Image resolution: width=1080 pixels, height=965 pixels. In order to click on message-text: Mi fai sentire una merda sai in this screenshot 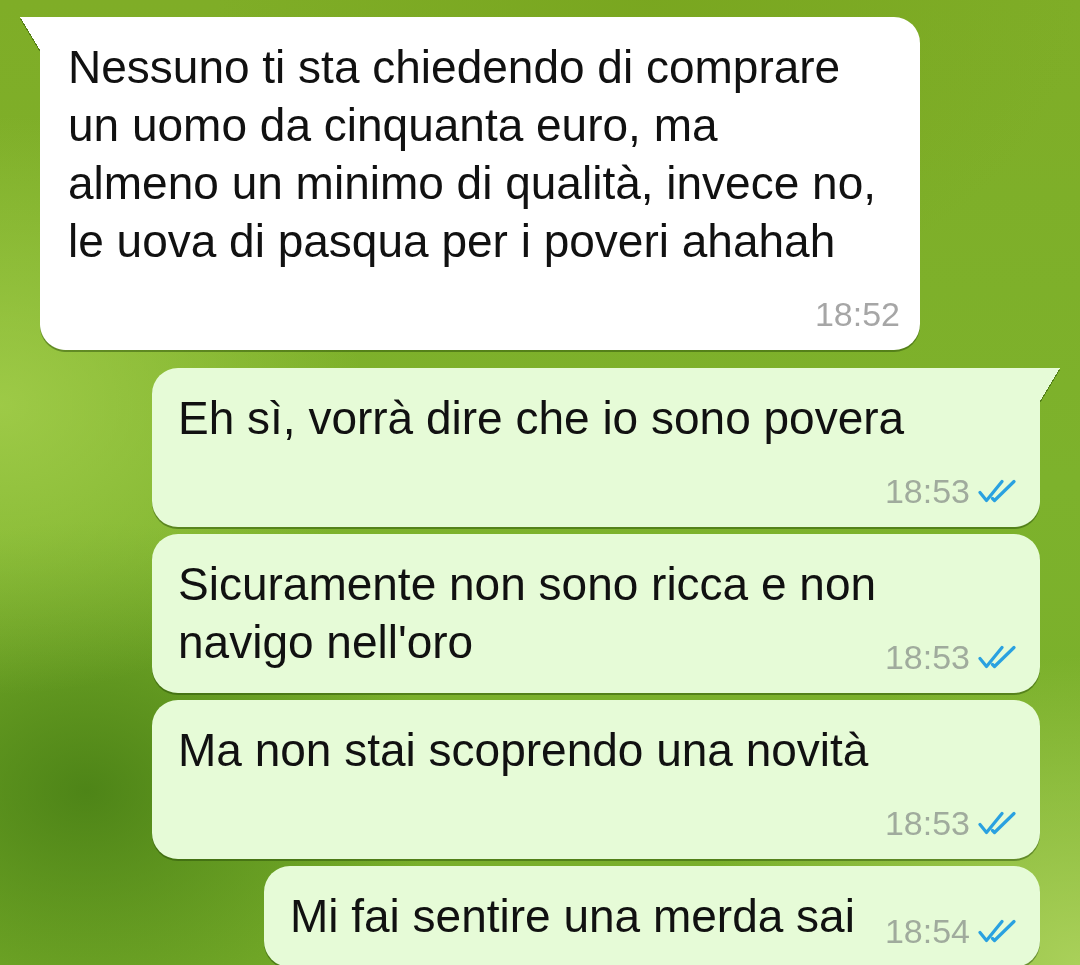, I will do `click(572, 916)`.